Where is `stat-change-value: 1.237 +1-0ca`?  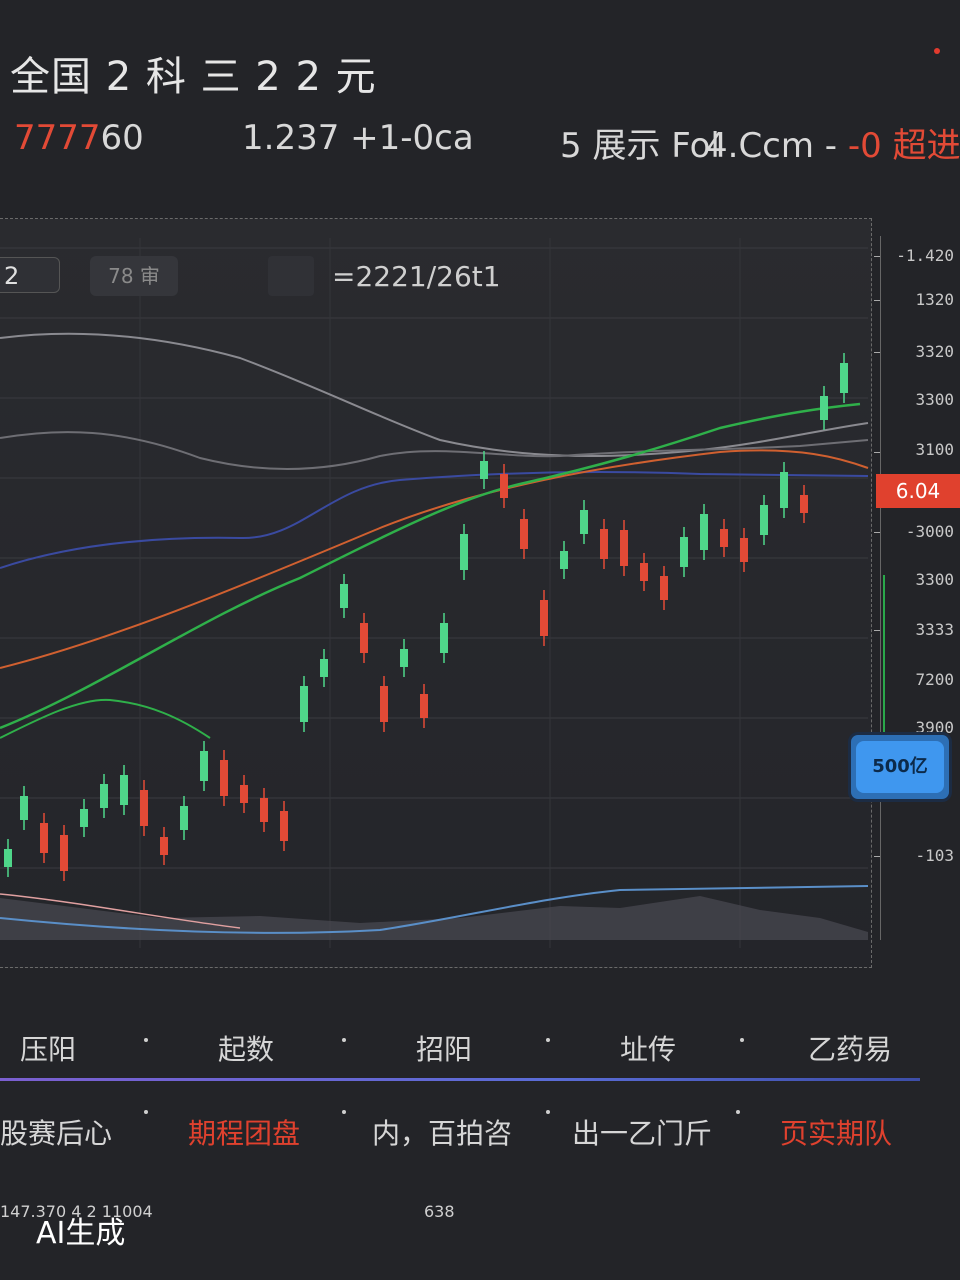 stat-change-value: 1.237 +1-0ca is located at coordinates (358, 138).